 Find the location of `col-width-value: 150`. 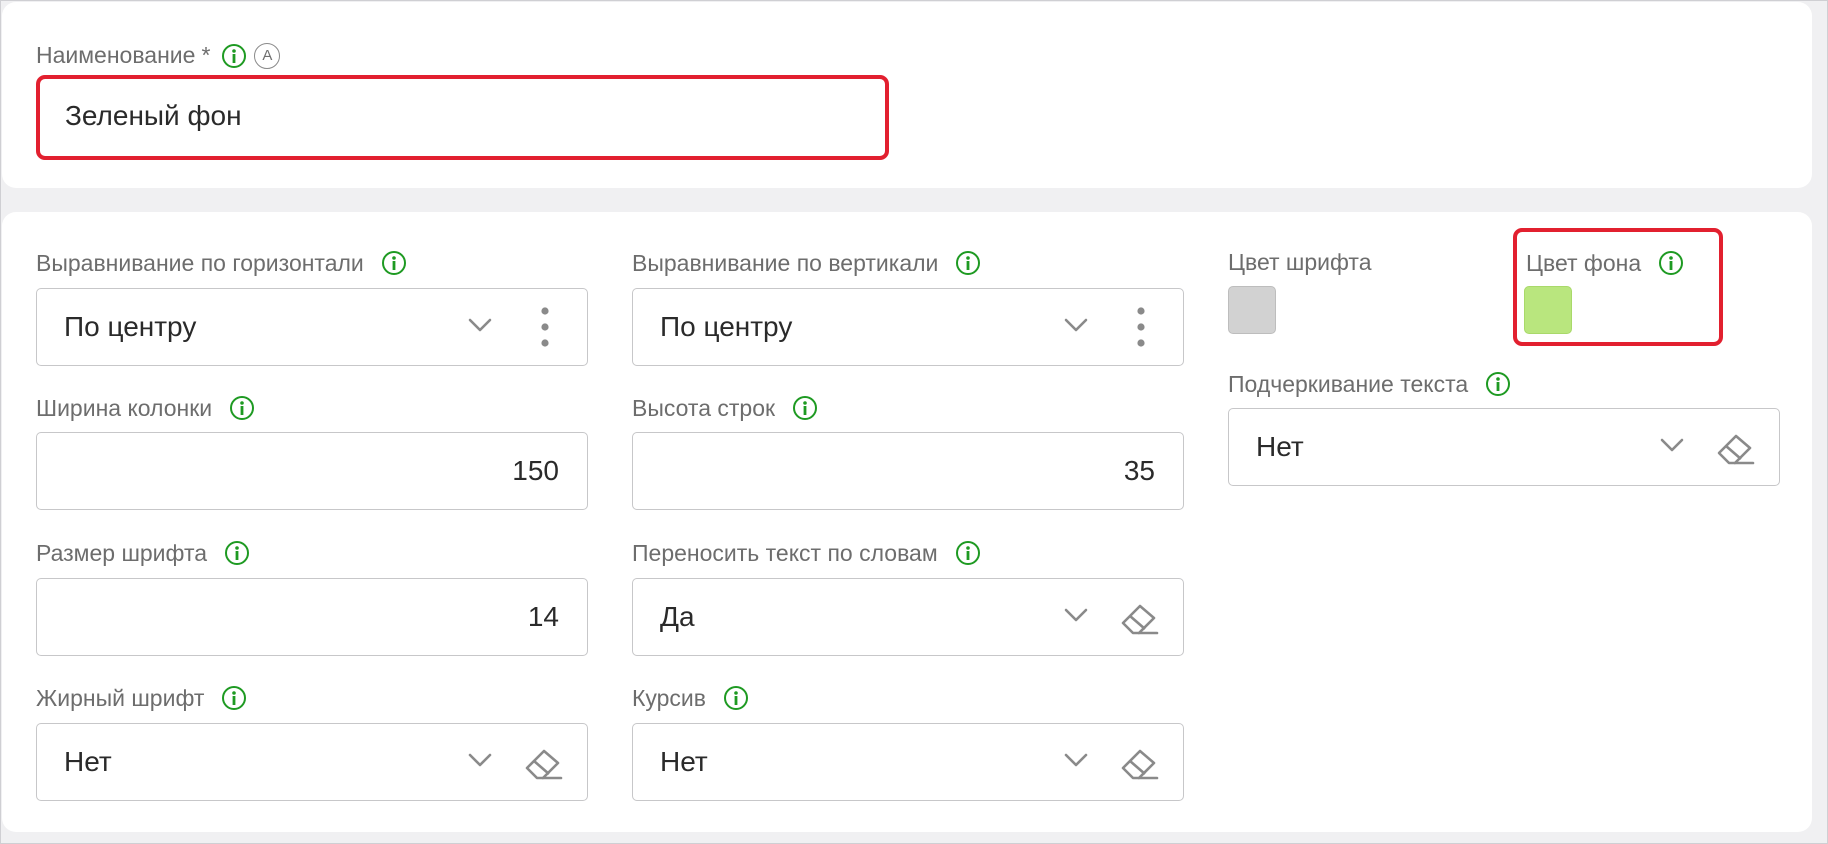

col-width-value: 150 is located at coordinates (535, 470).